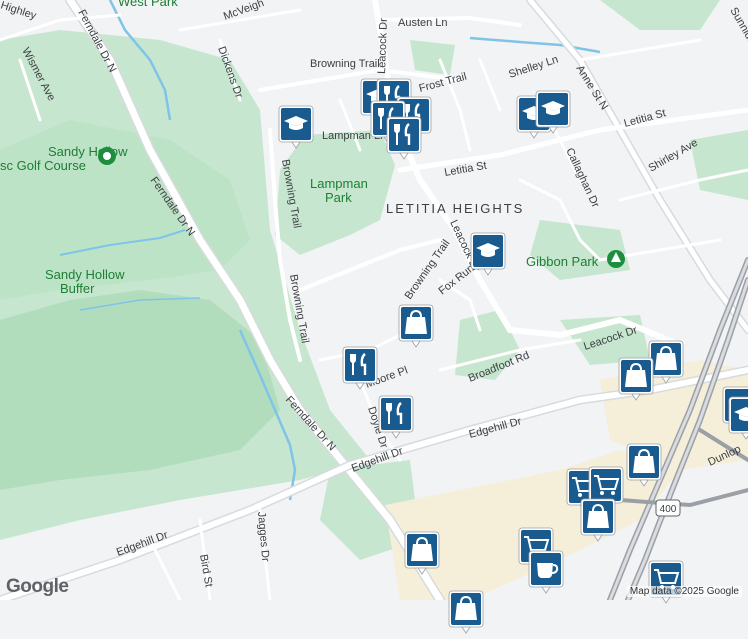 Image resolution: width=748 pixels, height=639 pixels. What do you see at coordinates (455, 208) in the screenshot?
I see `label-letitia-heights: LETITIA HEIGHTS` at bounding box center [455, 208].